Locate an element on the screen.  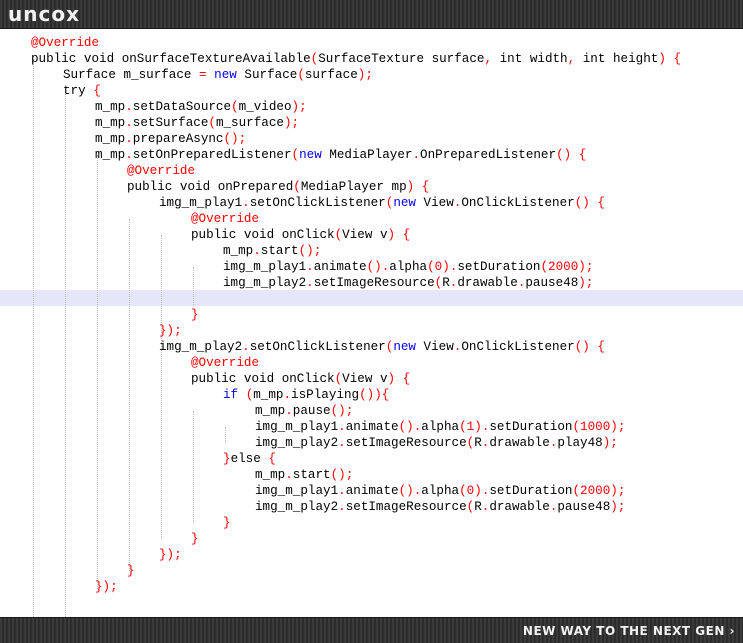
code-token: int height is located at coordinates (620, 59).